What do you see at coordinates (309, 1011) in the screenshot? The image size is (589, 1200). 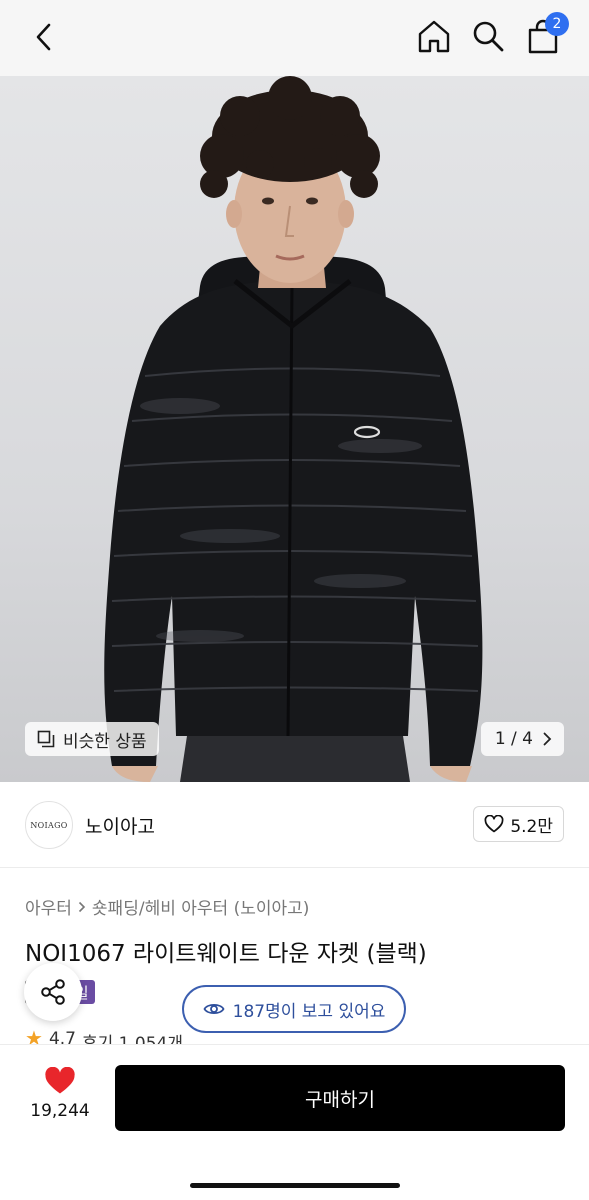 I see `live-viewers-text: 187명이 보고 있어요` at bounding box center [309, 1011].